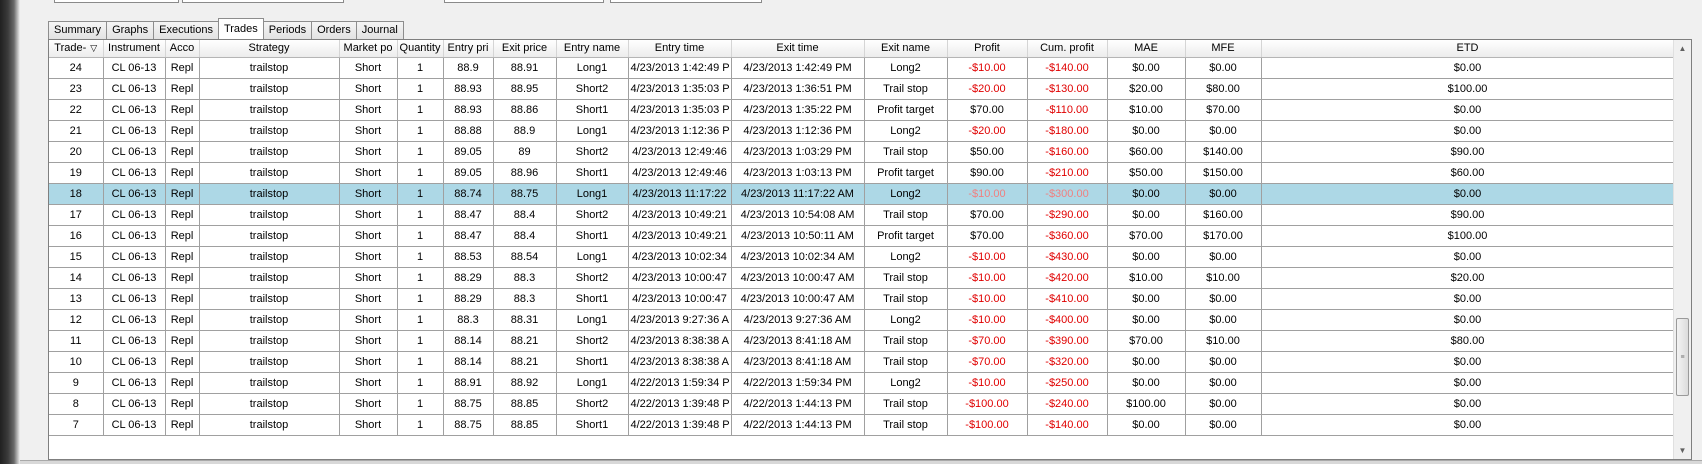 The height and width of the screenshot is (464, 1702). Describe the element at coordinates (1067, 49) in the screenshot. I see `column-header: Cum. profit` at that location.